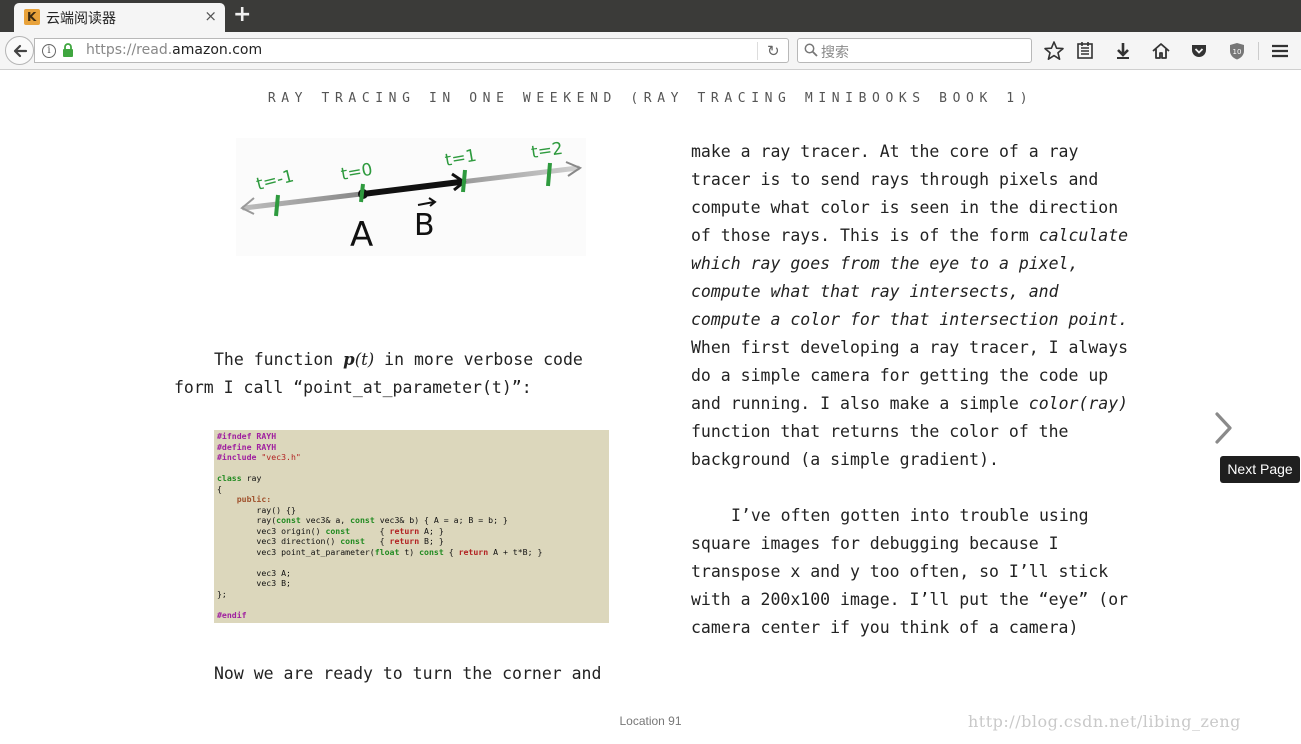 The height and width of the screenshot is (744, 1301). Describe the element at coordinates (424, 225) in the screenshot. I see `label-vector-b: B` at that location.